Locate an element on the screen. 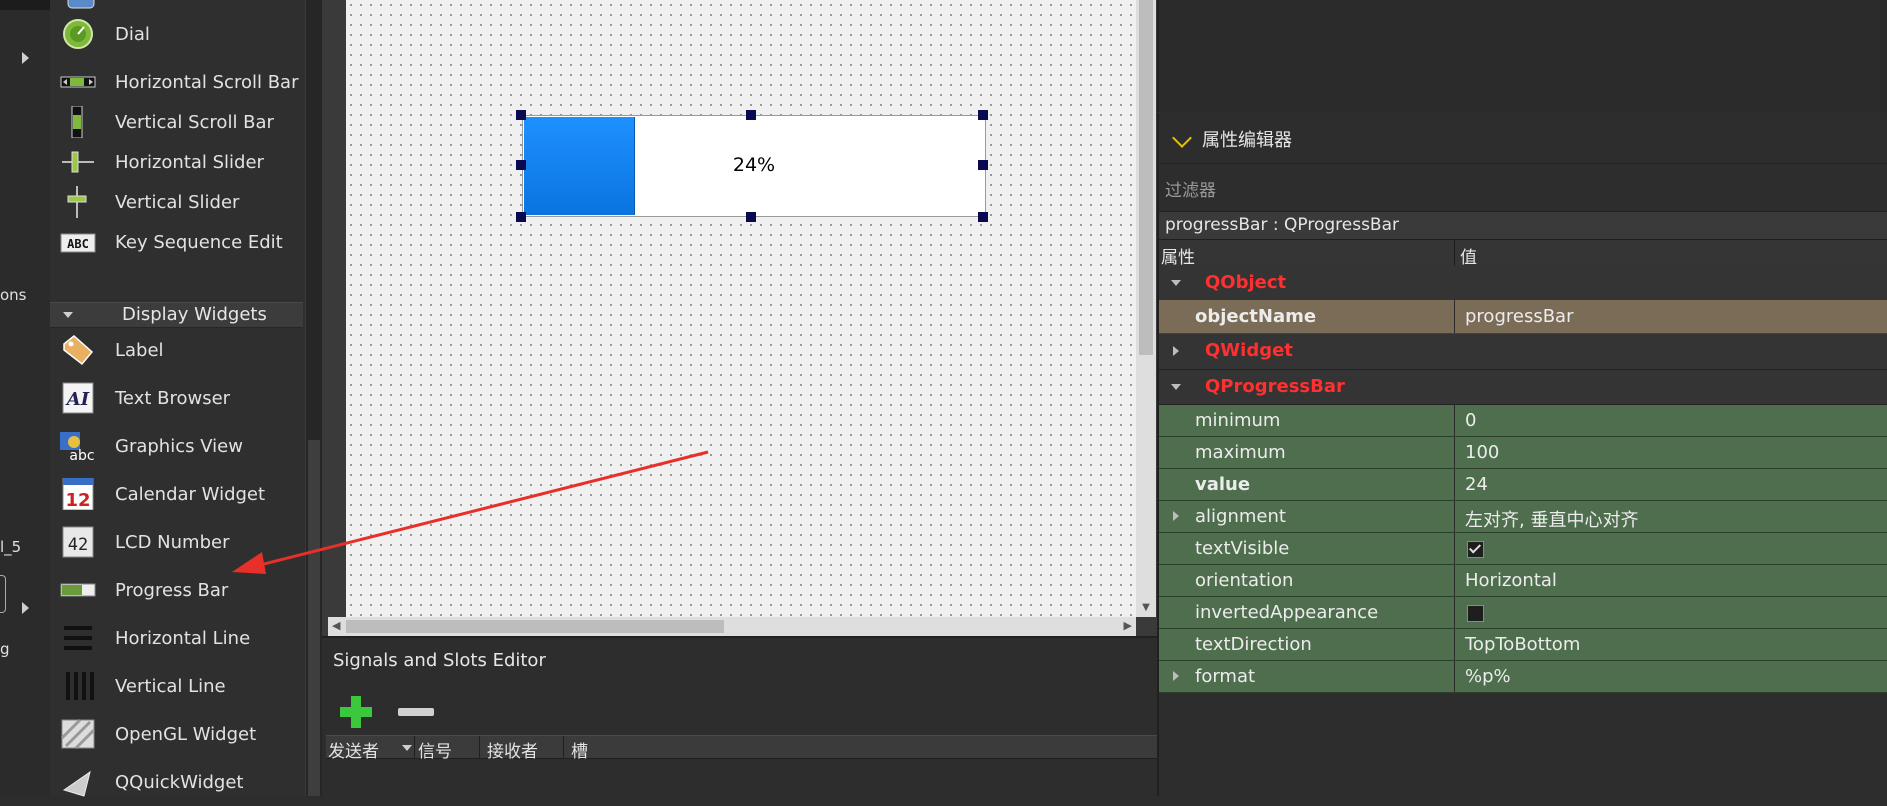  property-row-objectname: objectName progressBar is located at coordinates (1523, 317).